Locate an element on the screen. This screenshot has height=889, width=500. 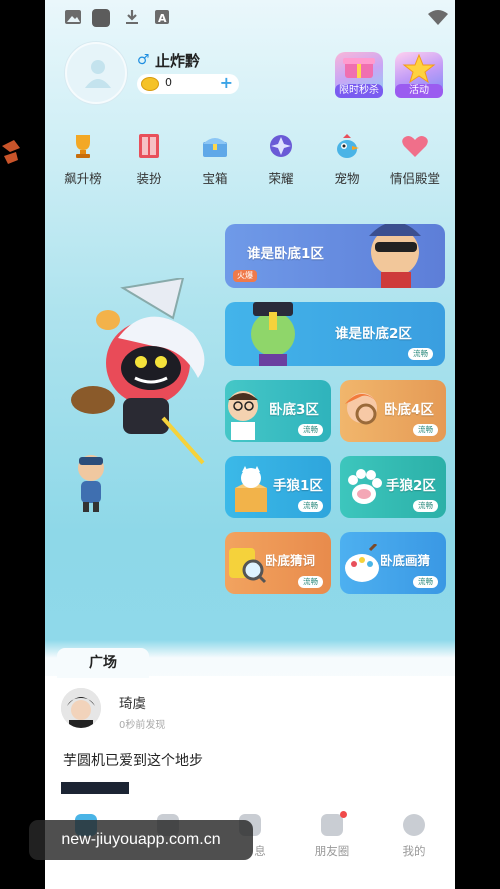
post-timestamp: 0秒前发现 is located at coordinates (142, 725).